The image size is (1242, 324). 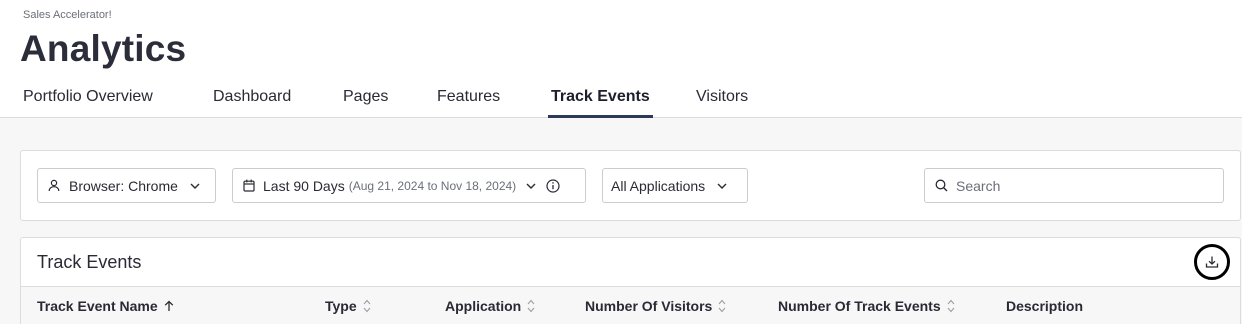 I want to click on tab-track-events: Track Events, so click(x=600, y=103).